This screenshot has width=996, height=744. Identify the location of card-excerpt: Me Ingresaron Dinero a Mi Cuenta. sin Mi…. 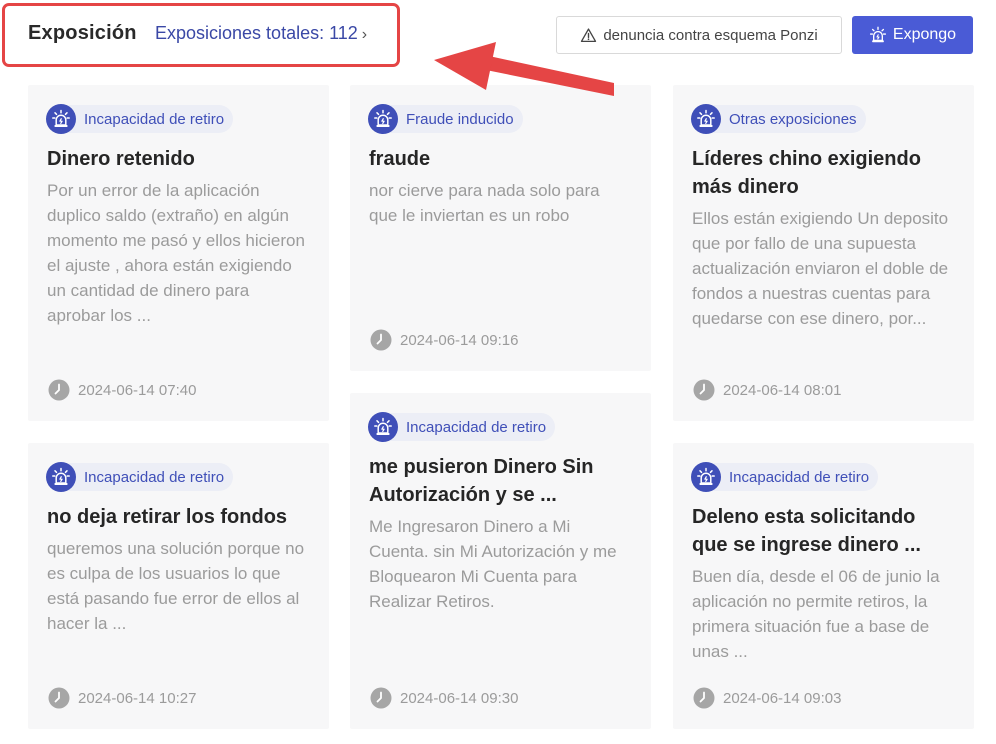
(493, 564).